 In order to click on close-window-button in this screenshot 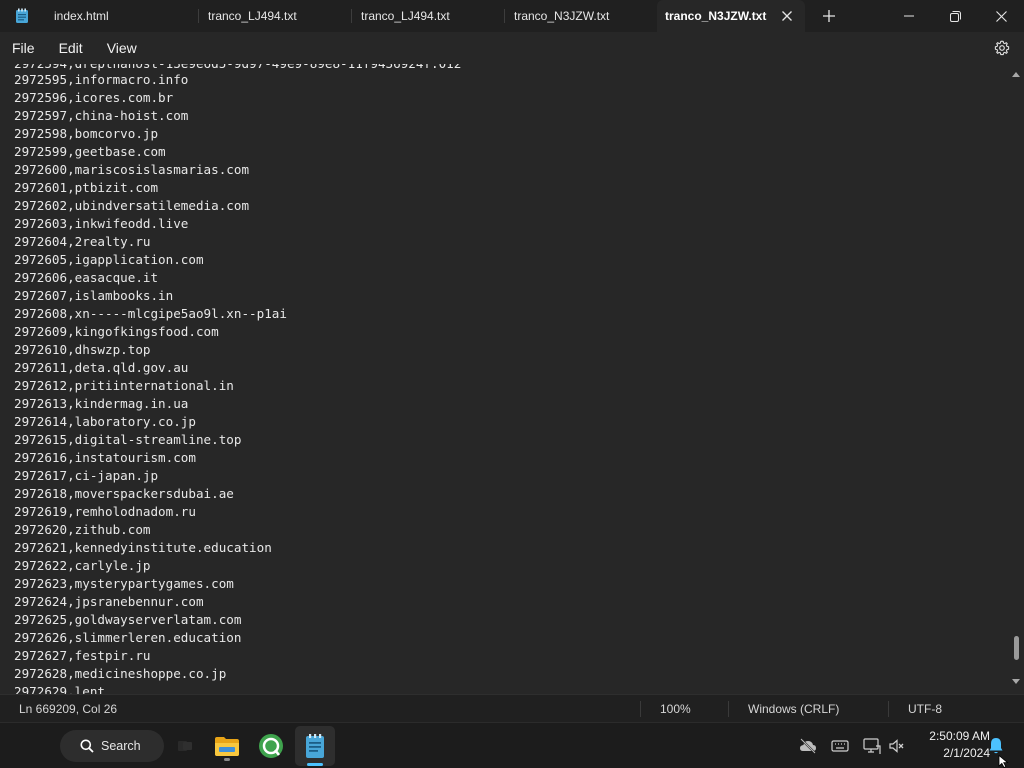, I will do `click(1001, 16)`.